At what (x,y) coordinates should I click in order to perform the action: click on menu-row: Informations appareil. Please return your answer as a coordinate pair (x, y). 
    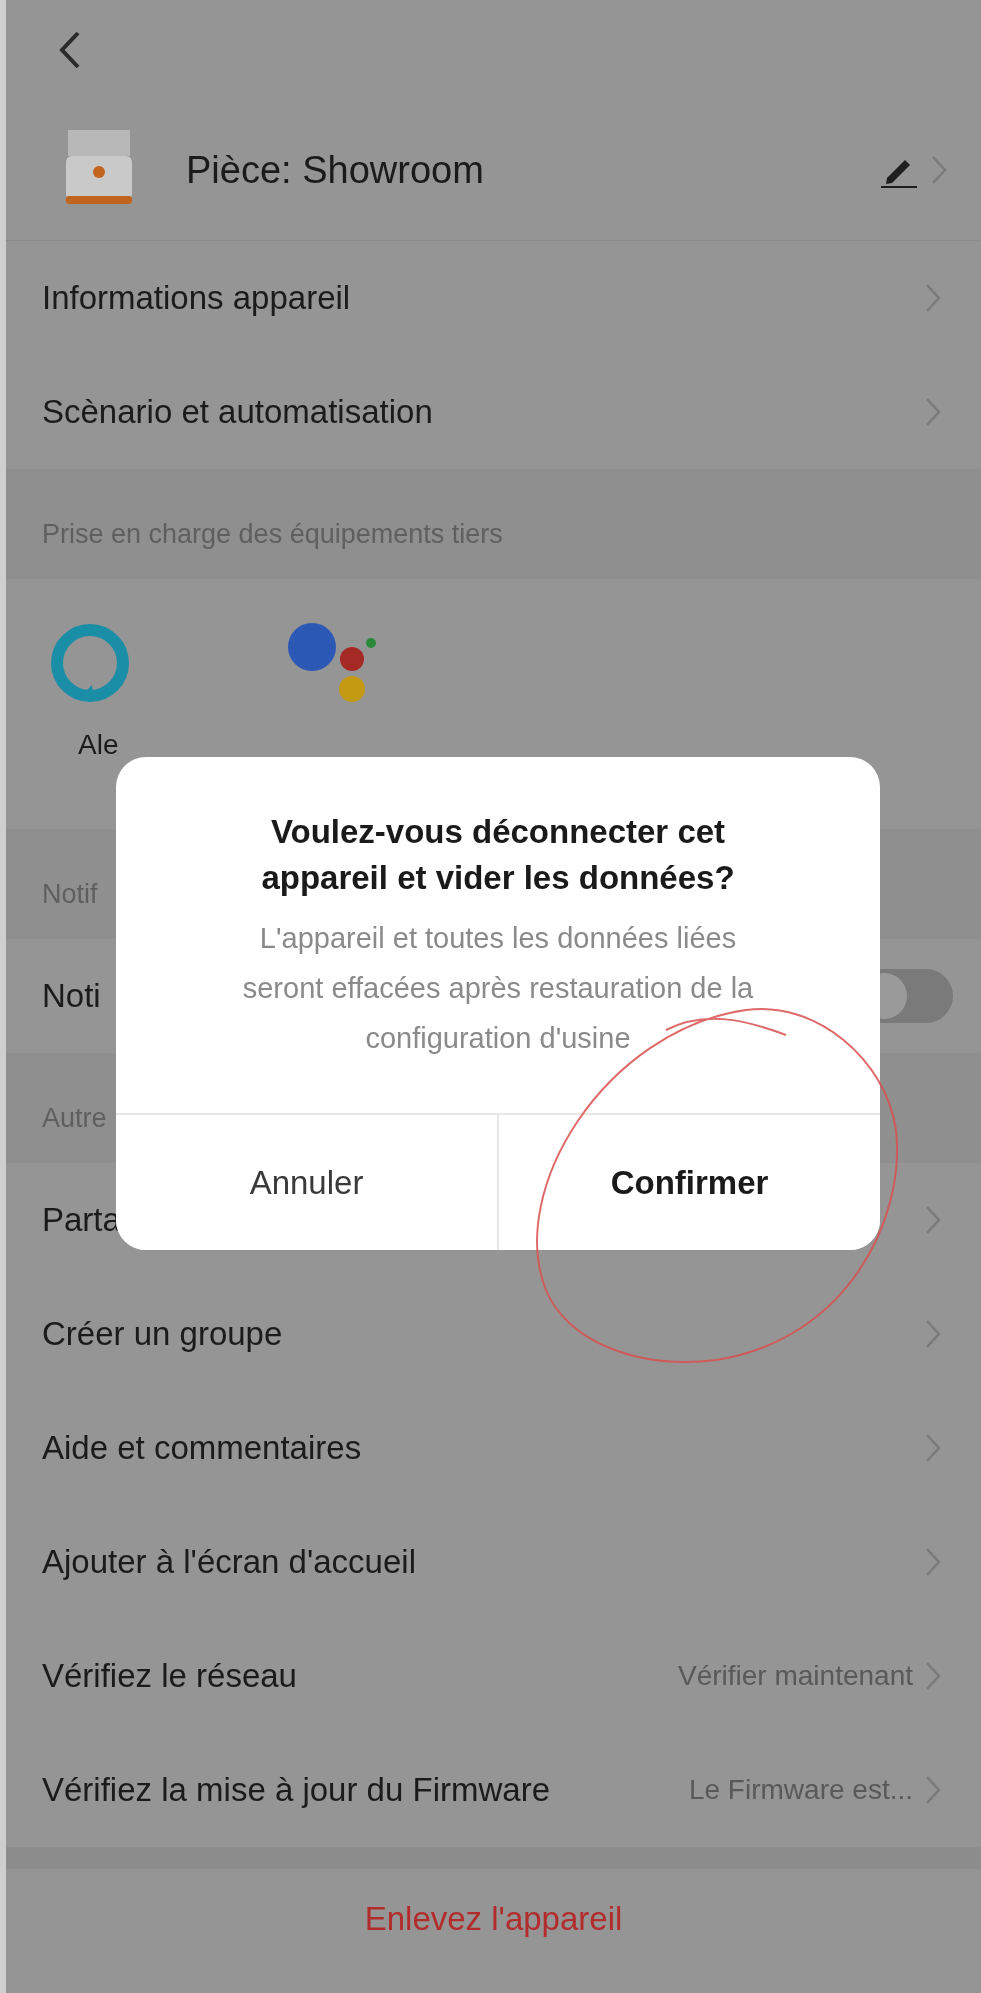
    Looking at the image, I should click on (493, 298).